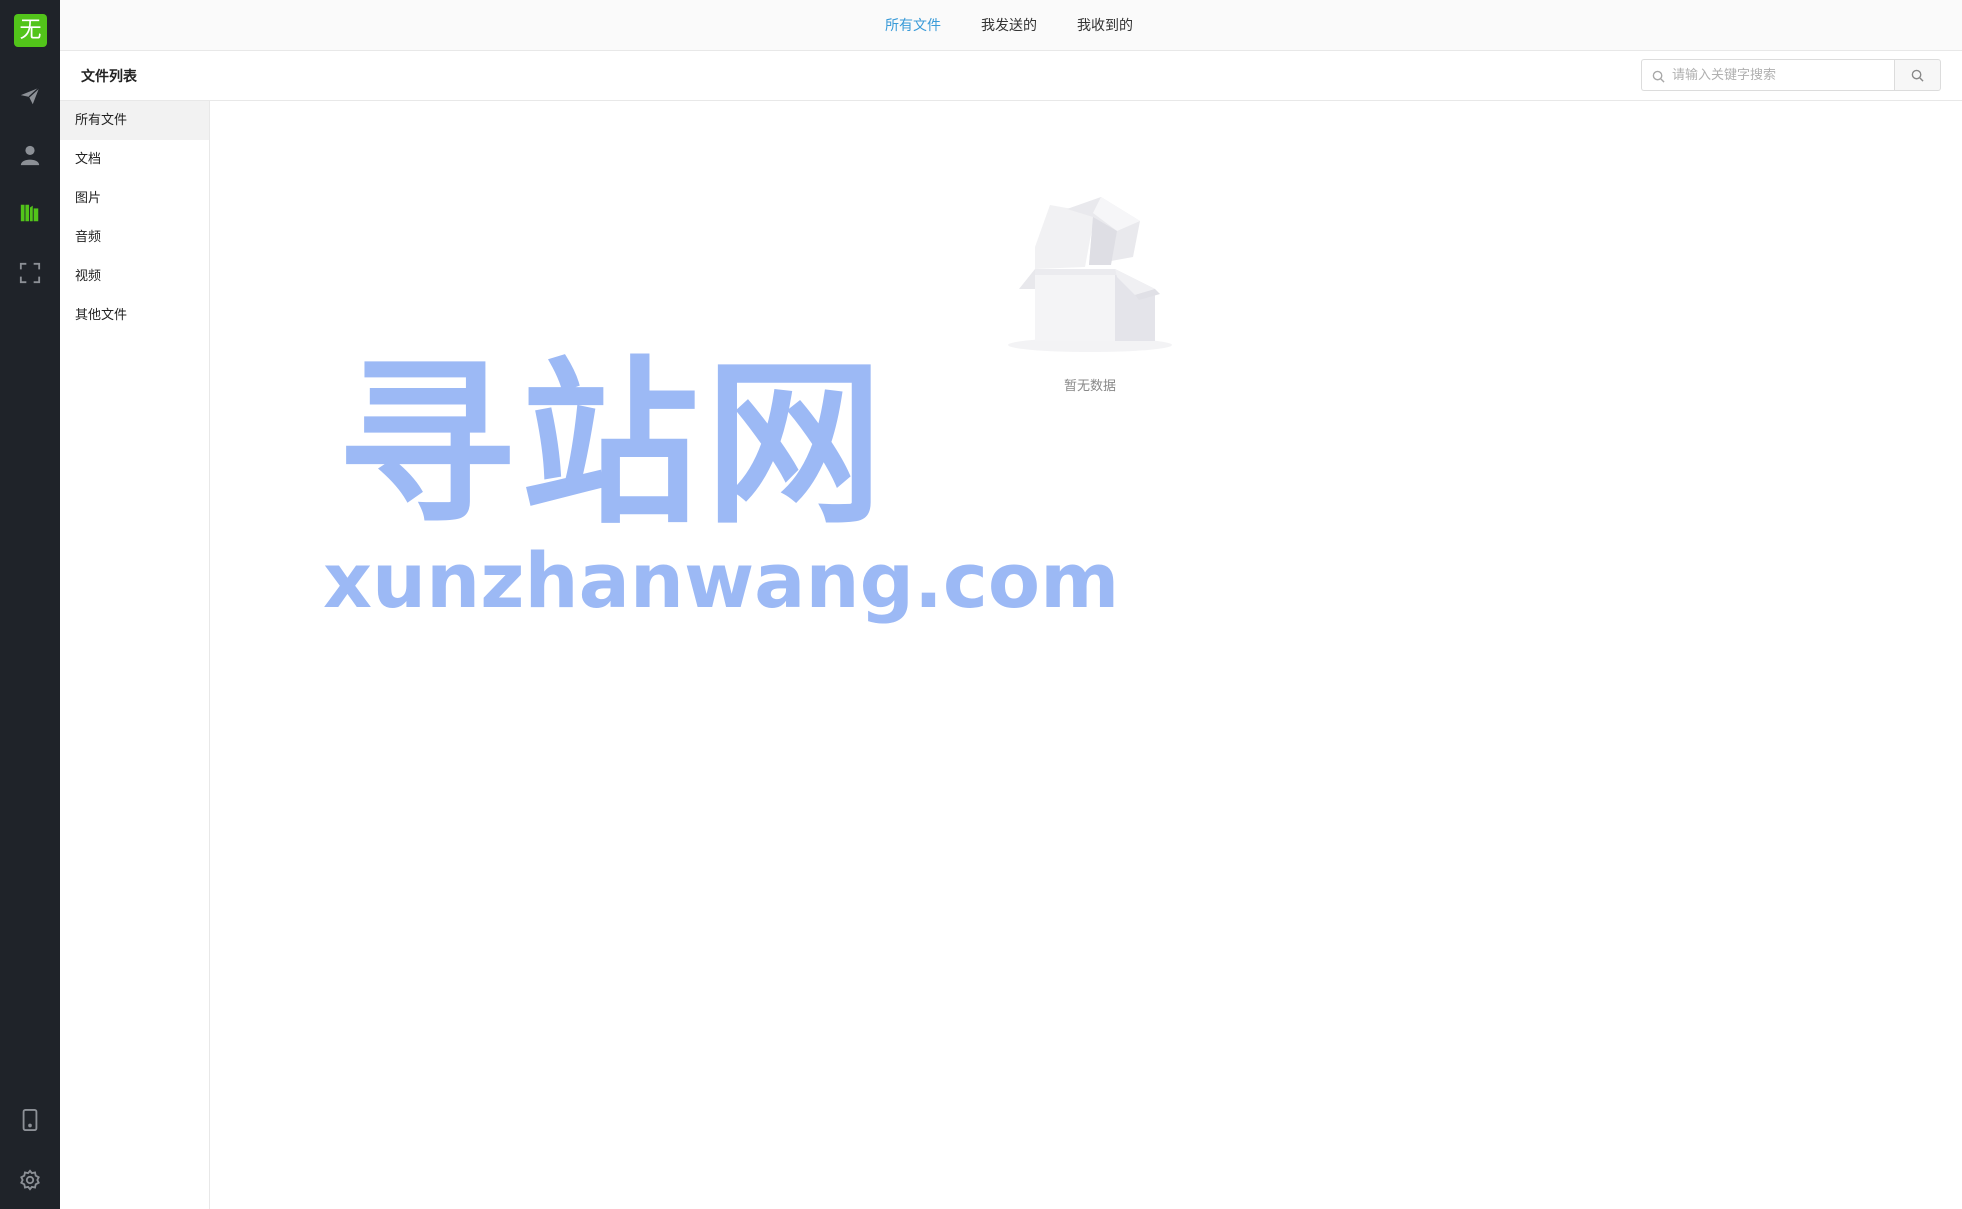  What do you see at coordinates (1779, 75) in the screenshot?
I see `search-input` at bounding box center [1779, 75].